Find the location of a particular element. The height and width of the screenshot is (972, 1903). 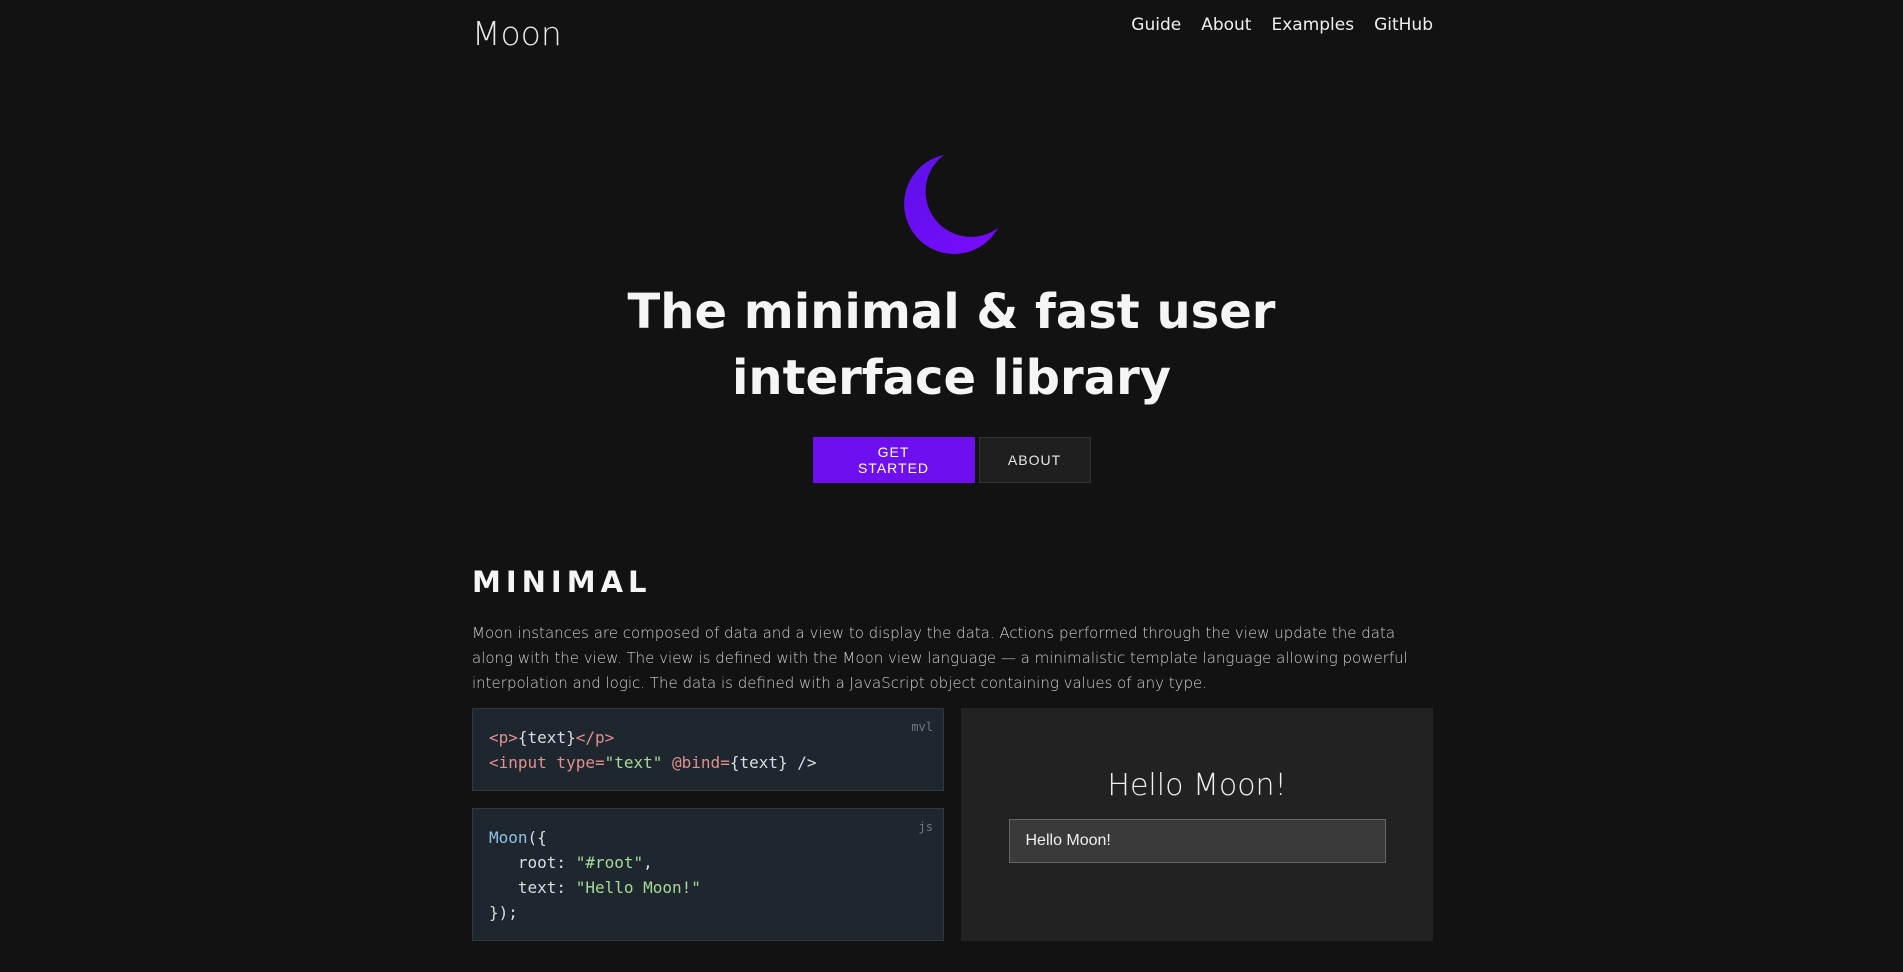

code-line: }); is located at coordinates (503, 912).